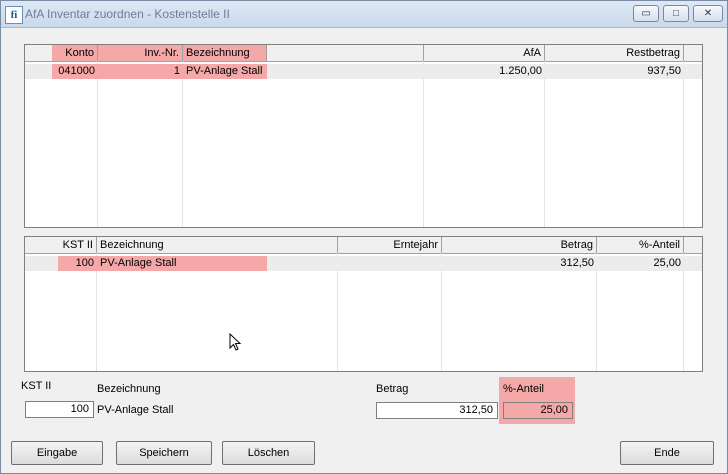 Image resolution: width=728 pixels, height=474 pixels. Describe the element at coordinates (61, 245) in the screenshot. I see `col-kst: KST II` at that location.